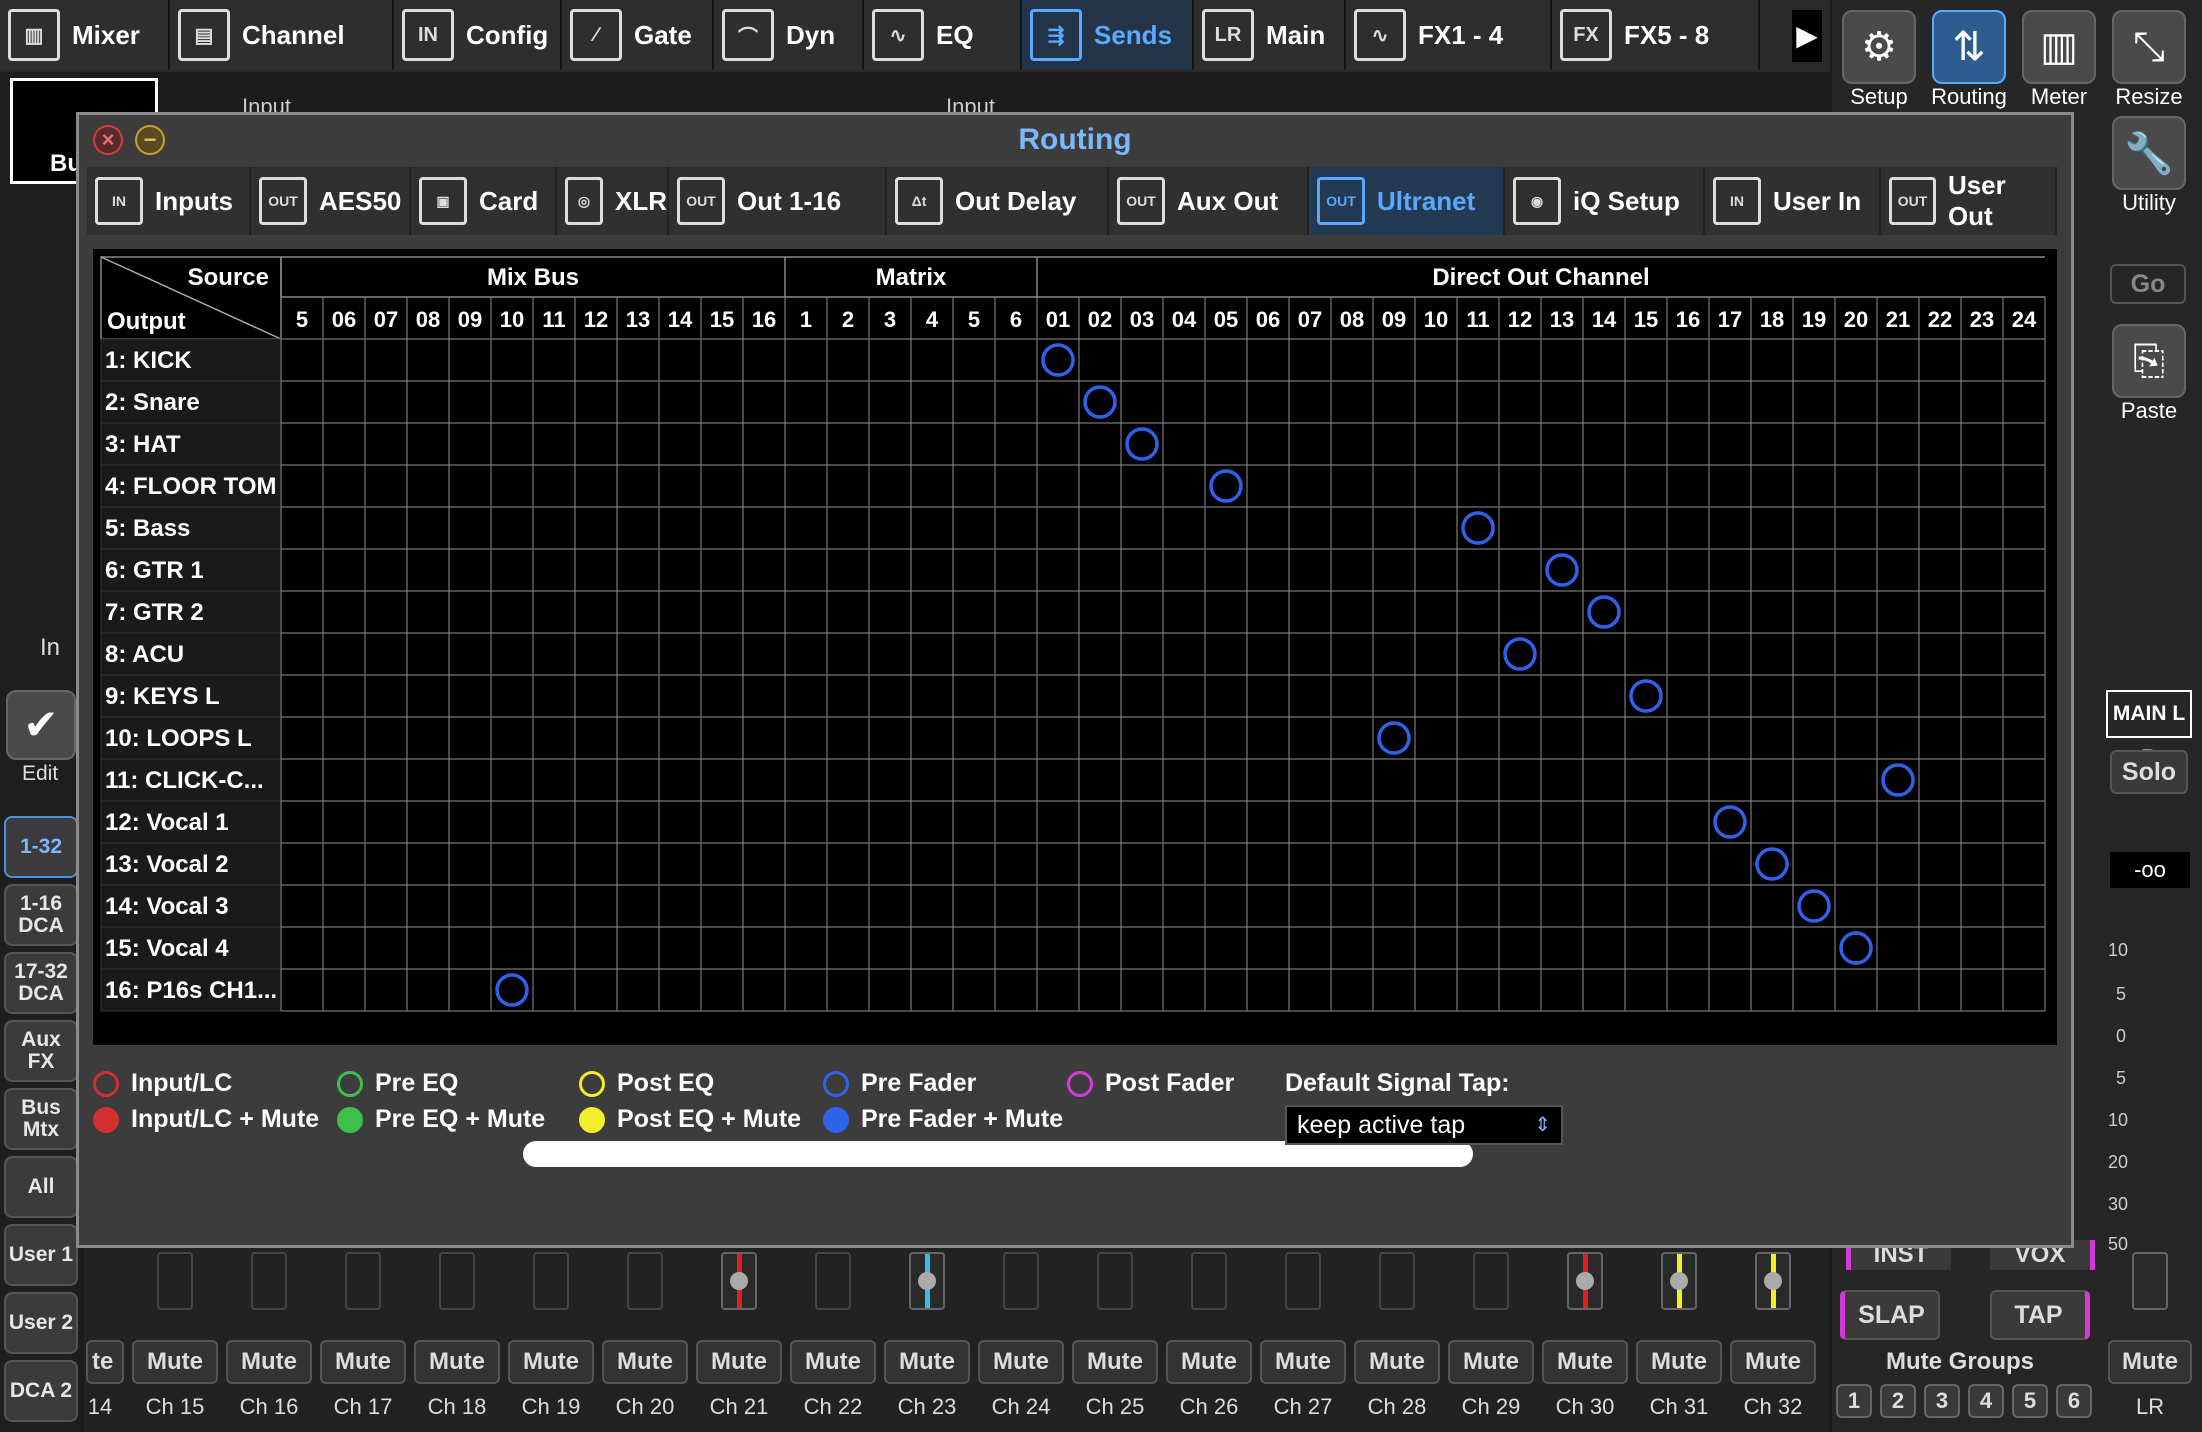  Describe the element at coordinates (85, 35) in the screenshot. I see `nav-tab-mixer: ▥ Mixer` at that location.